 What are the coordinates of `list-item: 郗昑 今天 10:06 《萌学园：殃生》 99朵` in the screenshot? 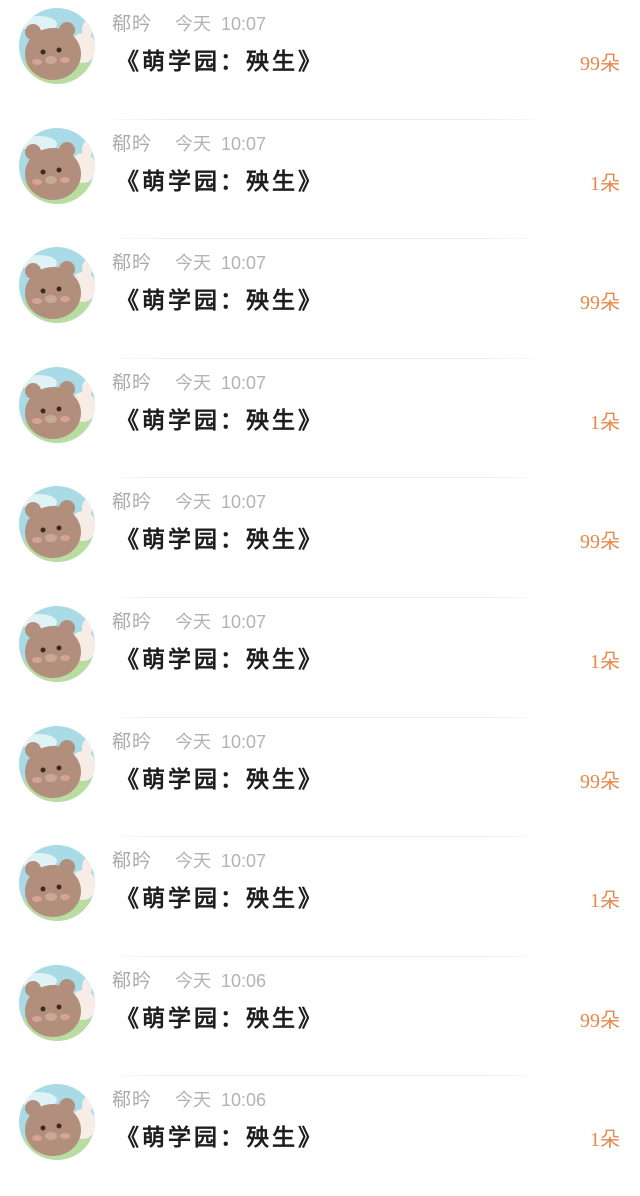 It's located at (320, 1017).